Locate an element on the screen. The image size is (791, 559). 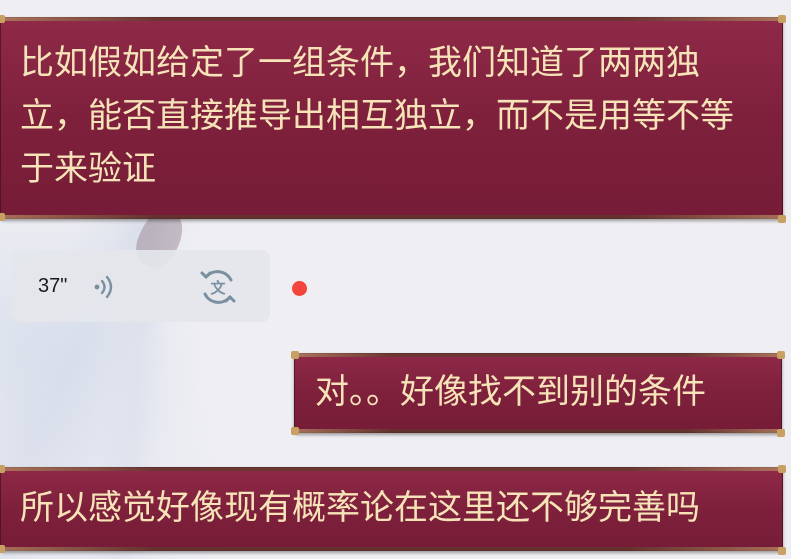
voice-message-bubble: 37" 文 is located at coordinates (141, 286).